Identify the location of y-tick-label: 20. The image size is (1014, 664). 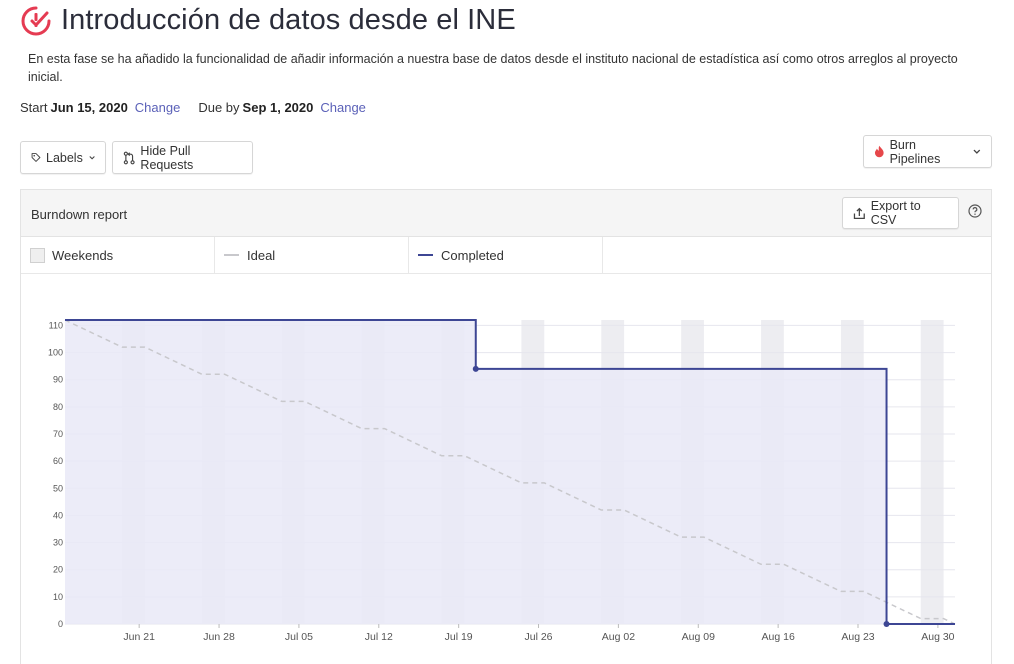
(58, 570).